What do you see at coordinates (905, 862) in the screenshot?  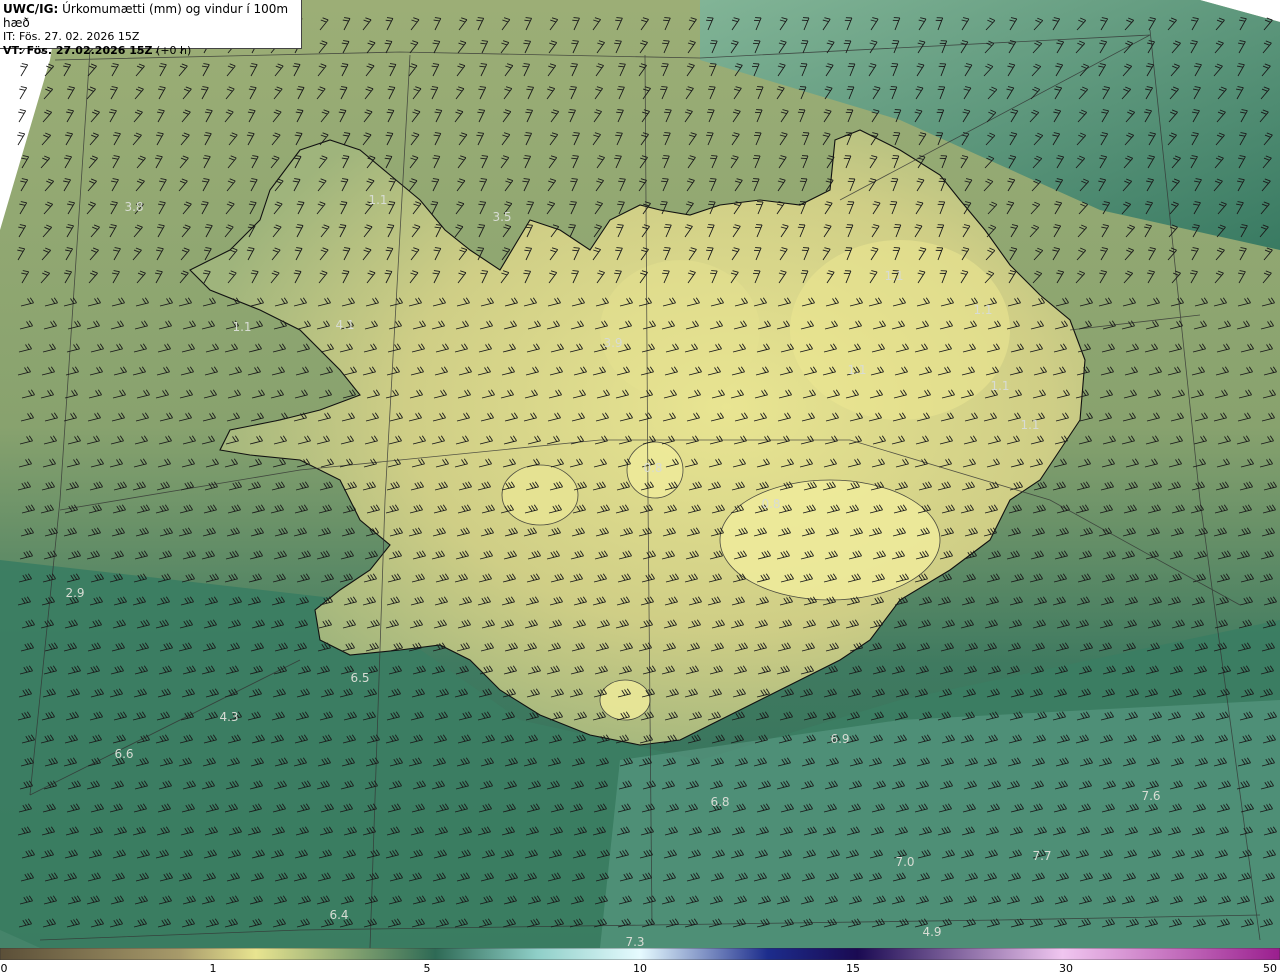 I see `value-label: 7.0` at bounding box center [905, 862].